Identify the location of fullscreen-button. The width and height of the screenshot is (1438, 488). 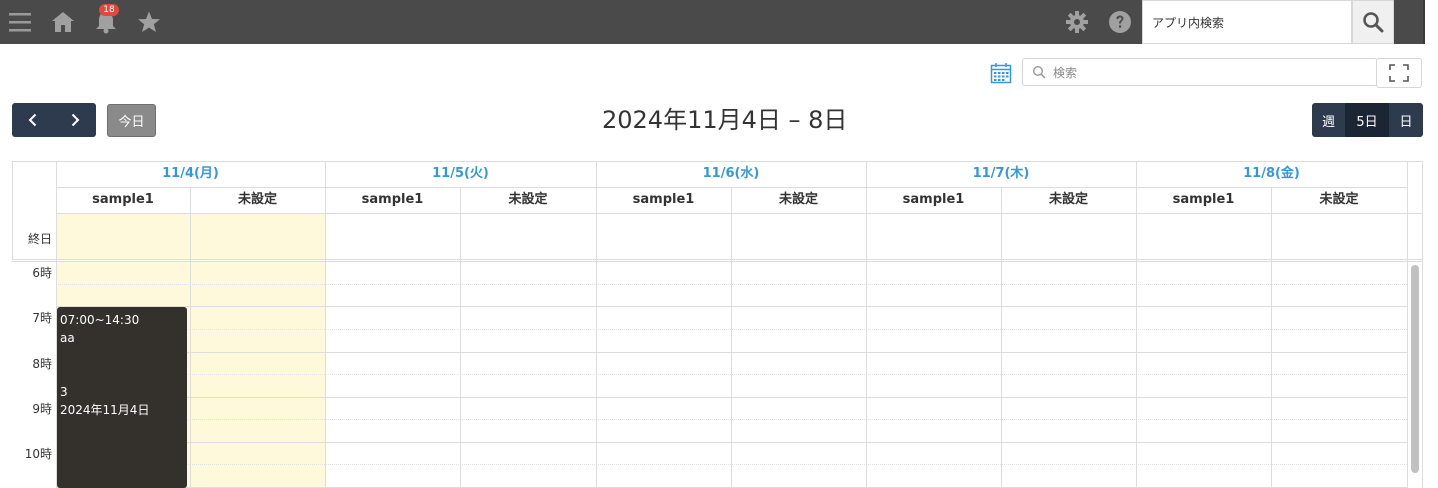
(1399, 73).